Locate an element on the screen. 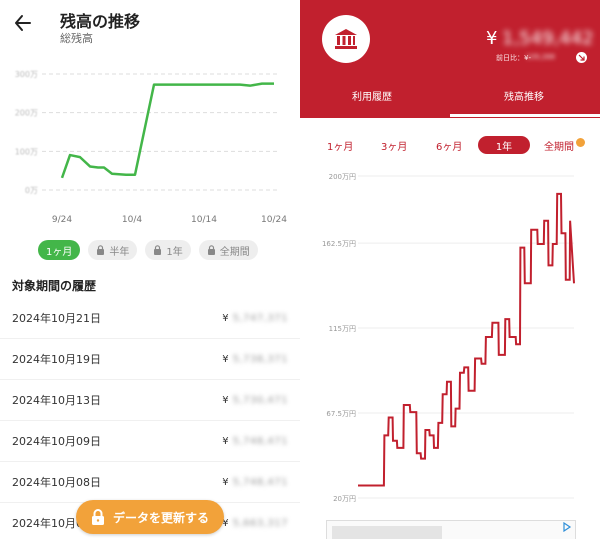  bank-icon is located at coordinates (346, 39).